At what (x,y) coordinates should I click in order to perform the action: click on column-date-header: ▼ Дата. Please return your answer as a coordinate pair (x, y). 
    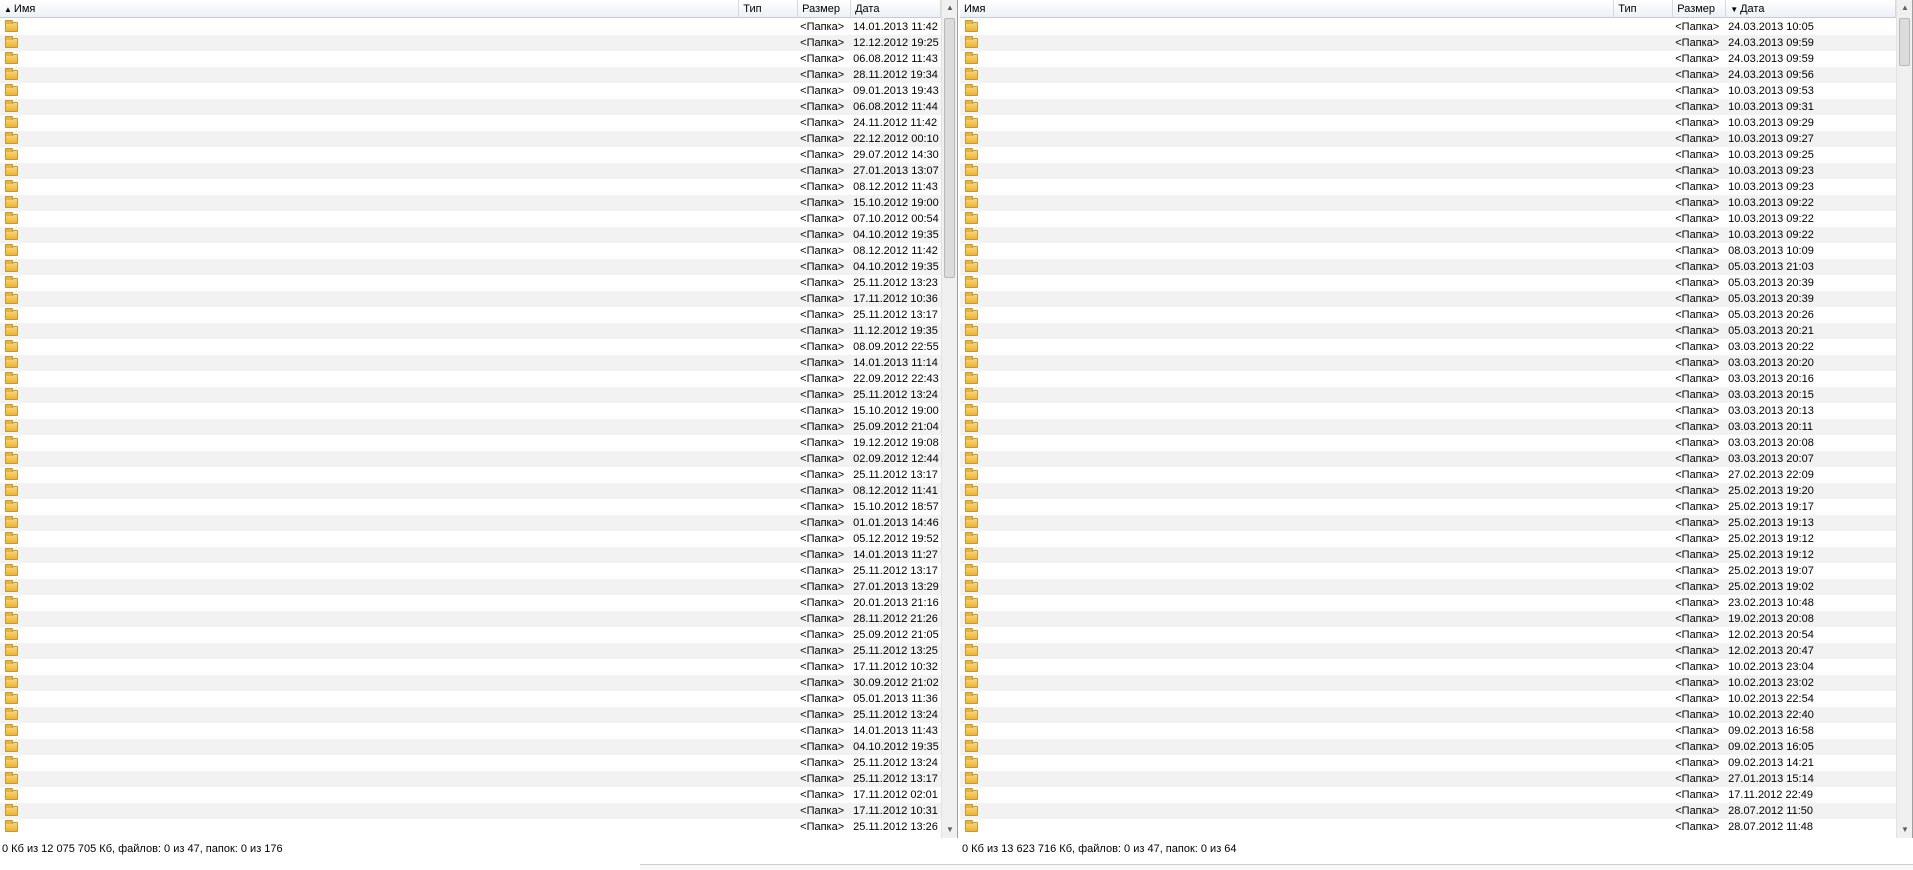
    Looking at the image, I should click on (1811, 9).